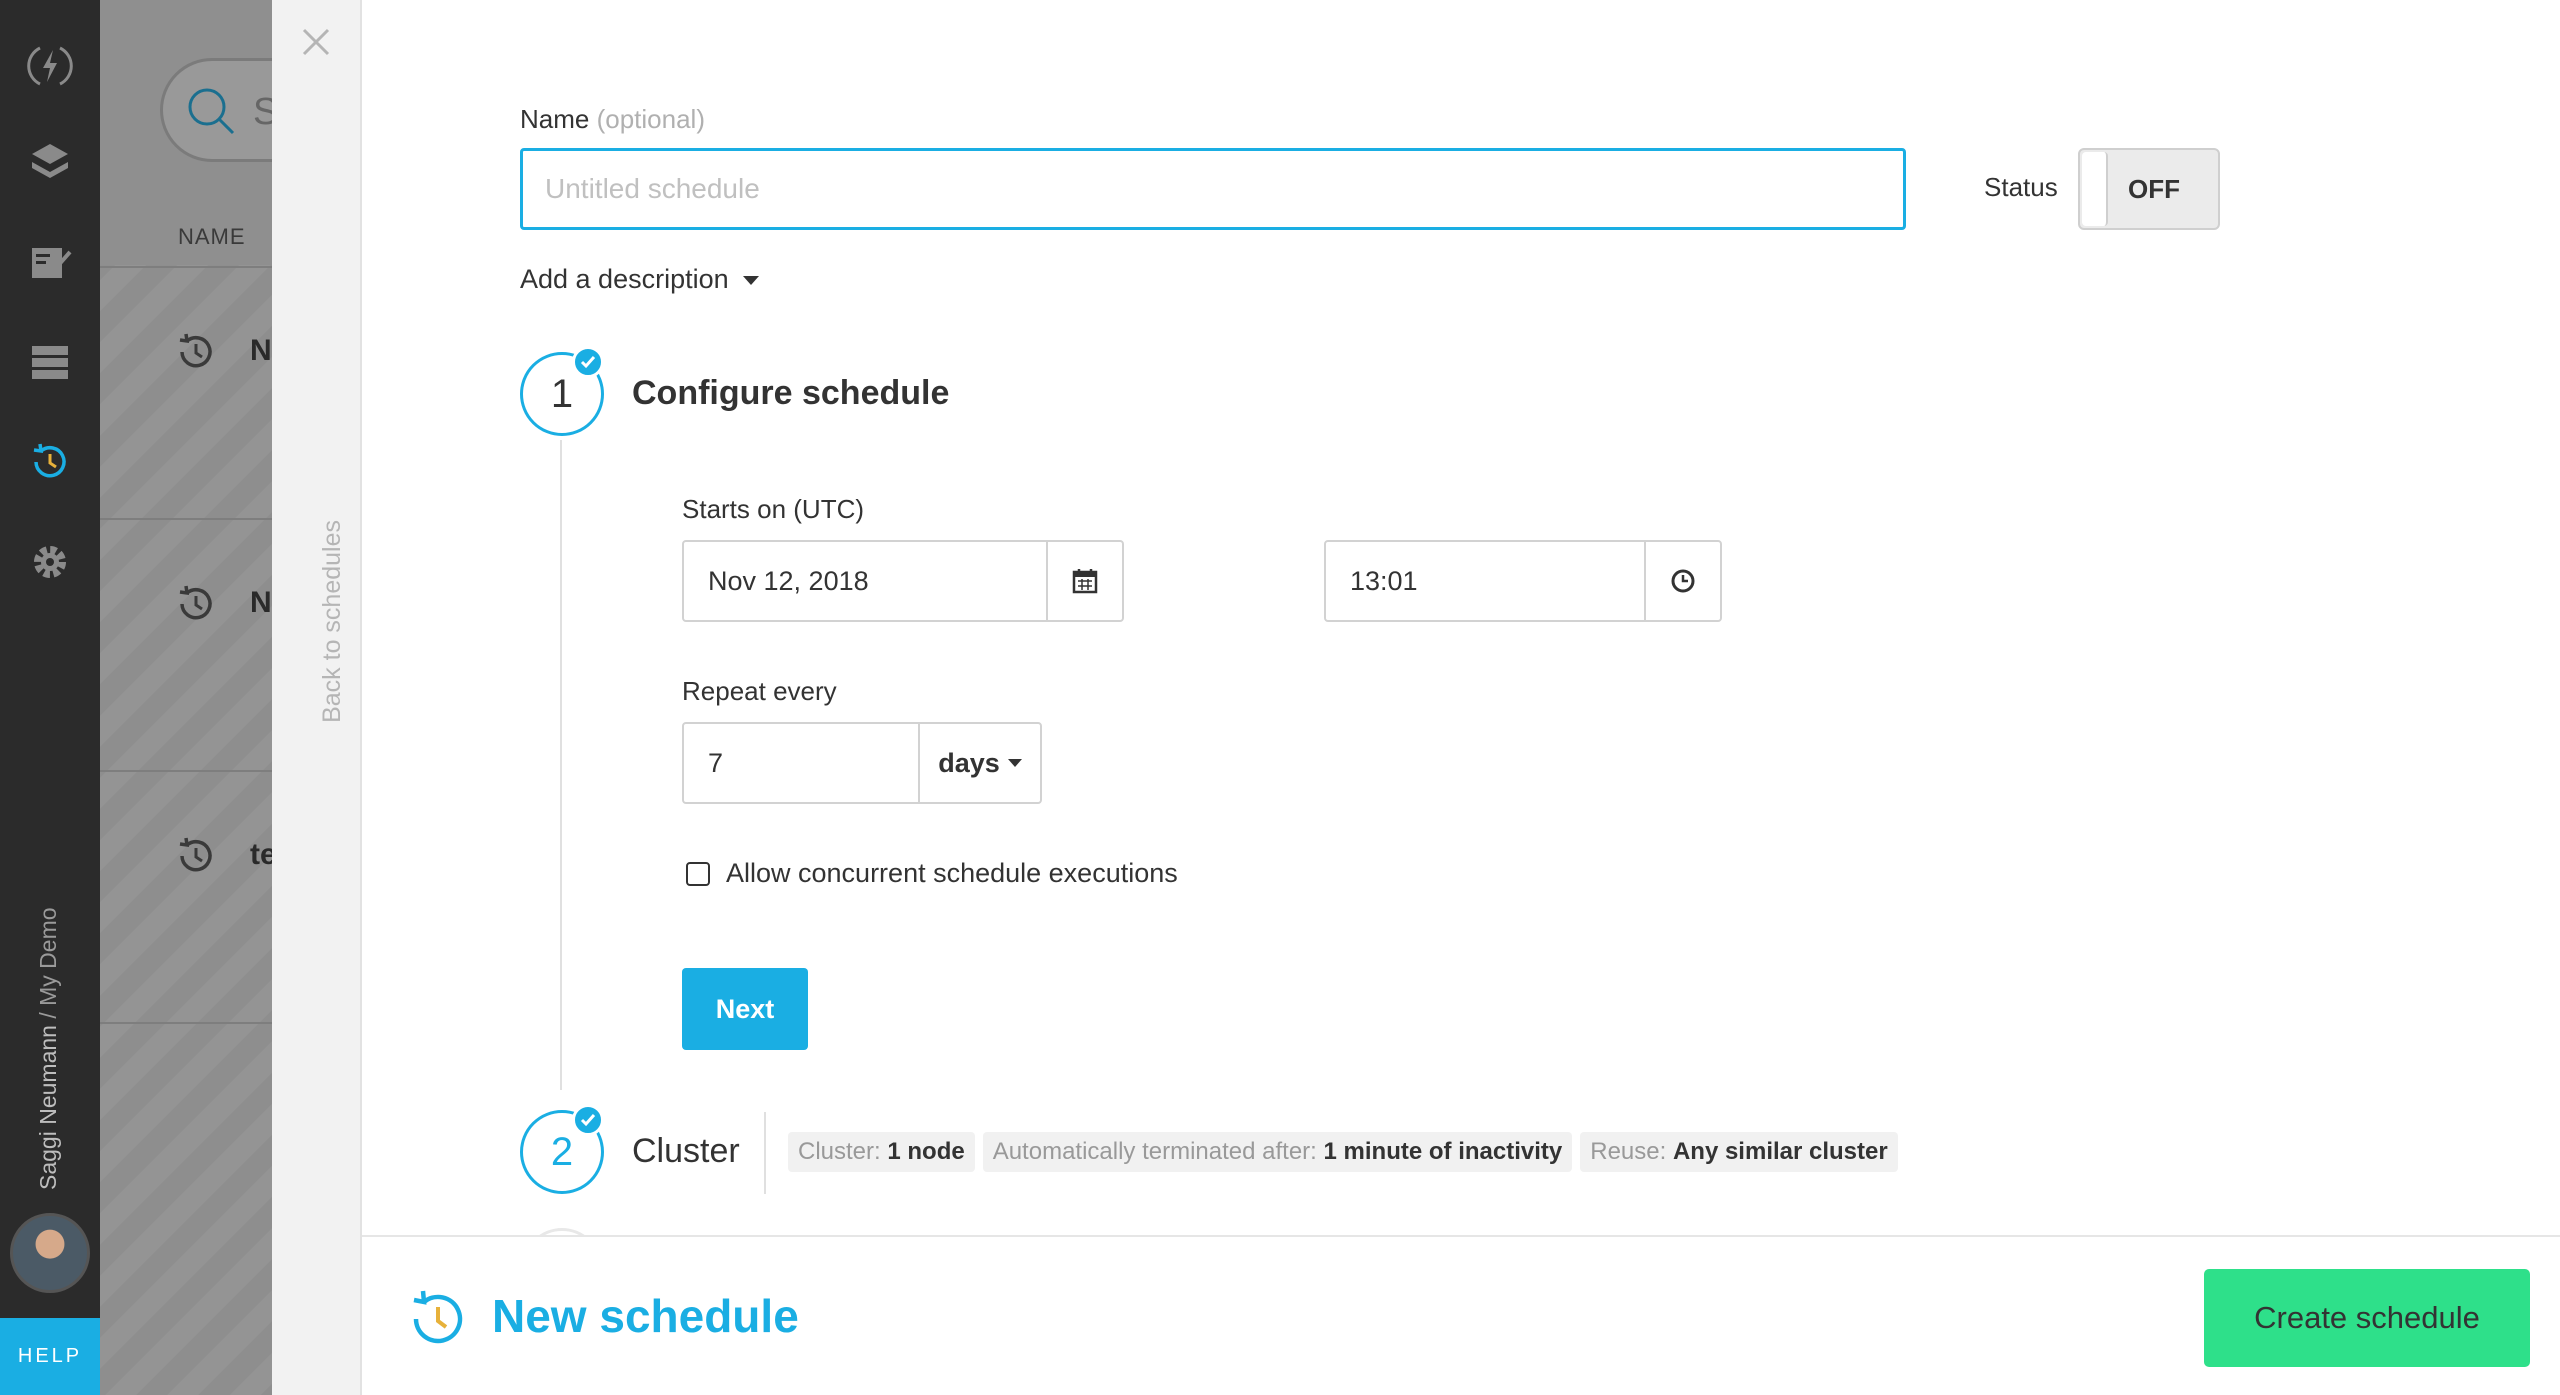 The image size is (2560, 1395). Describe the element at coordinates (903, 581) in the screenshot. I see `date-field: Nov 12, 2018` at that location.